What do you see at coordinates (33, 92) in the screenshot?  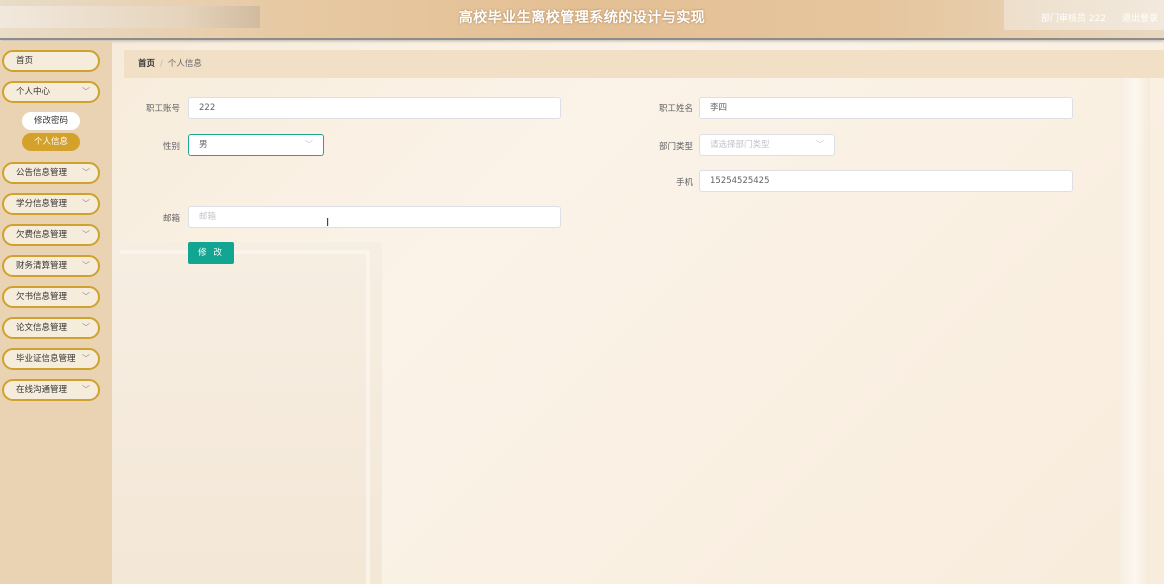 I see `sidebar-item-label: 个人中心` at bounding box center [33, 92].